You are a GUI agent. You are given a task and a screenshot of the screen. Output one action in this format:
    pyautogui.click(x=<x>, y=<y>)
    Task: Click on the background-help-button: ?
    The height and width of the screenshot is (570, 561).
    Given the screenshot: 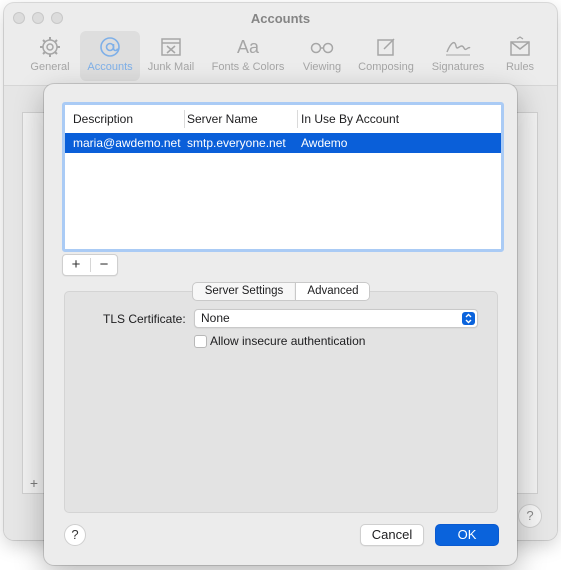 What is the action you would take?
    pyautogui.click(x=530, y=516)
    